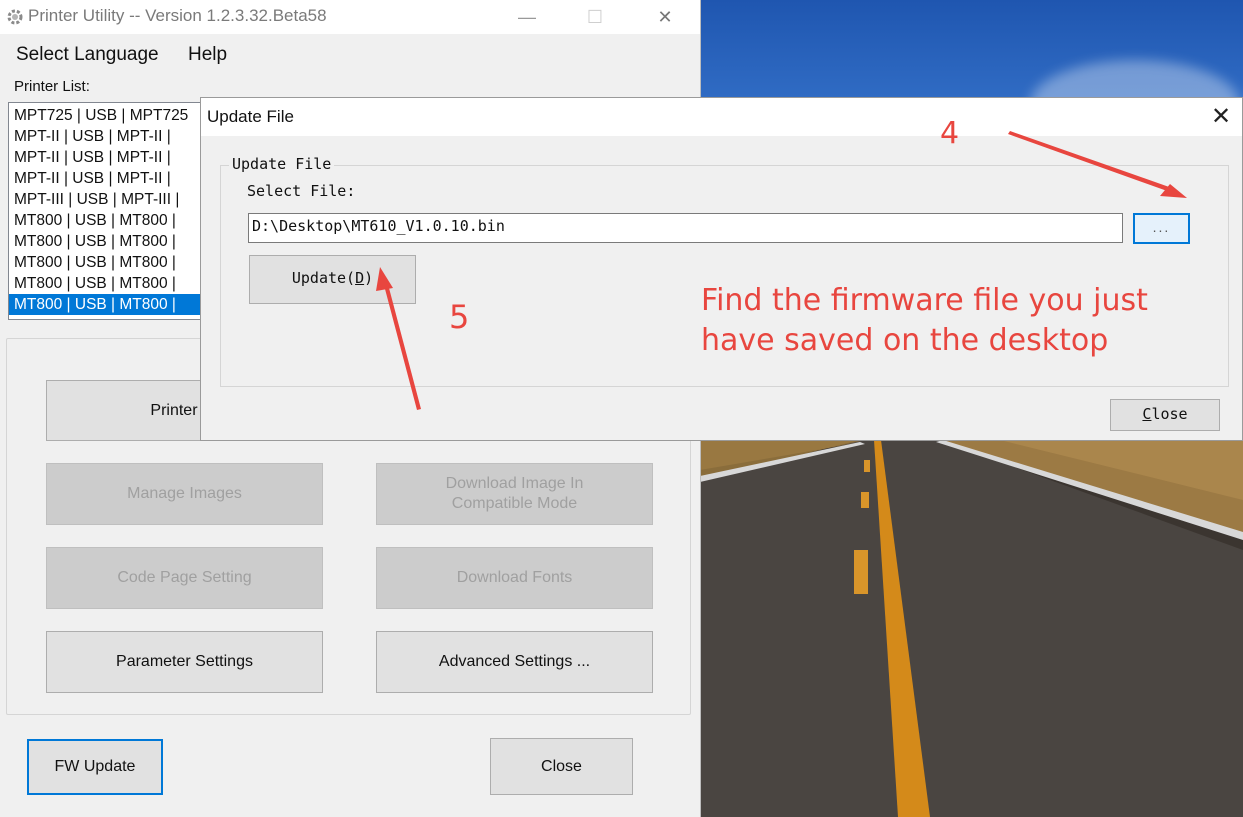 The height and width of the screenshot is (817, 1243). What do you see at coordinates (514, 578) in the screenshot?
I see `download-fonts-button: Download Fonts` at bounding box center [514, 578].